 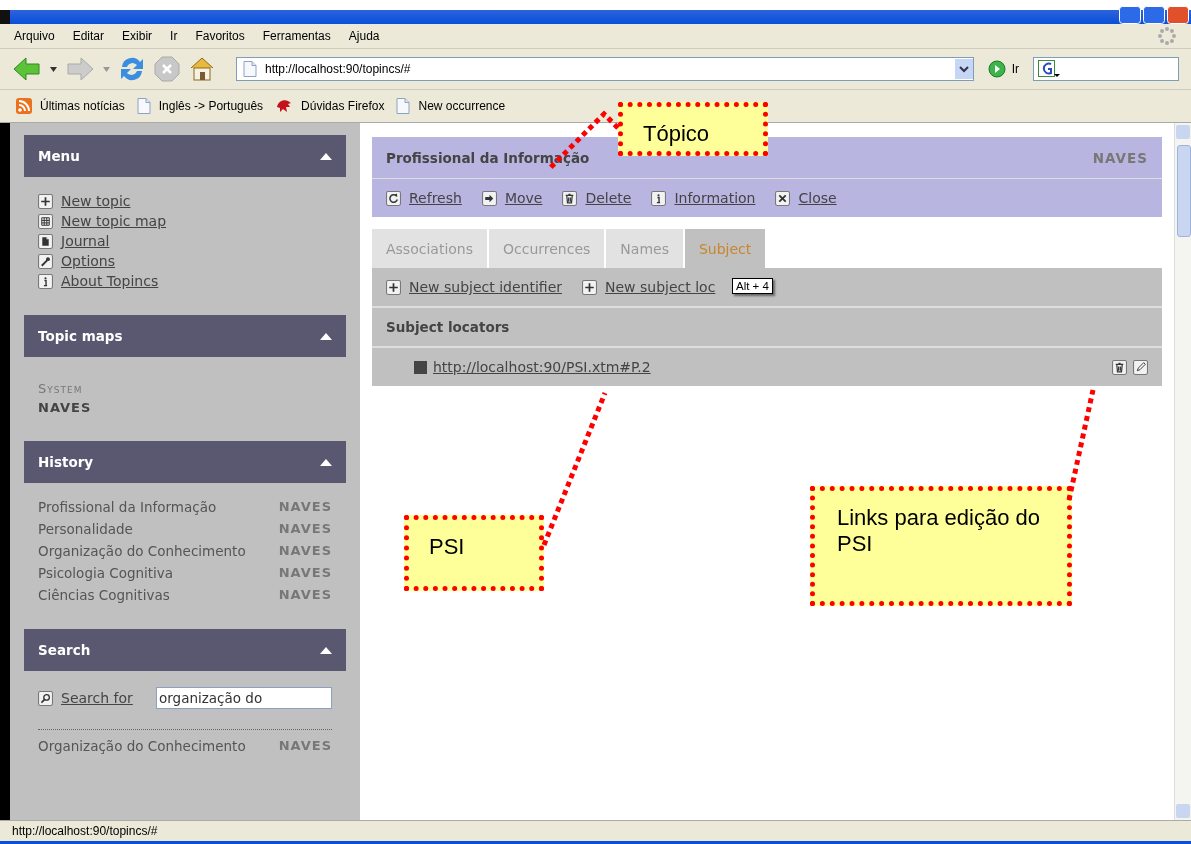 What do you see at coordinates (137, 36) in the screenshot?
I see `menu-item: Exibir` at bounding box center [137, 36].